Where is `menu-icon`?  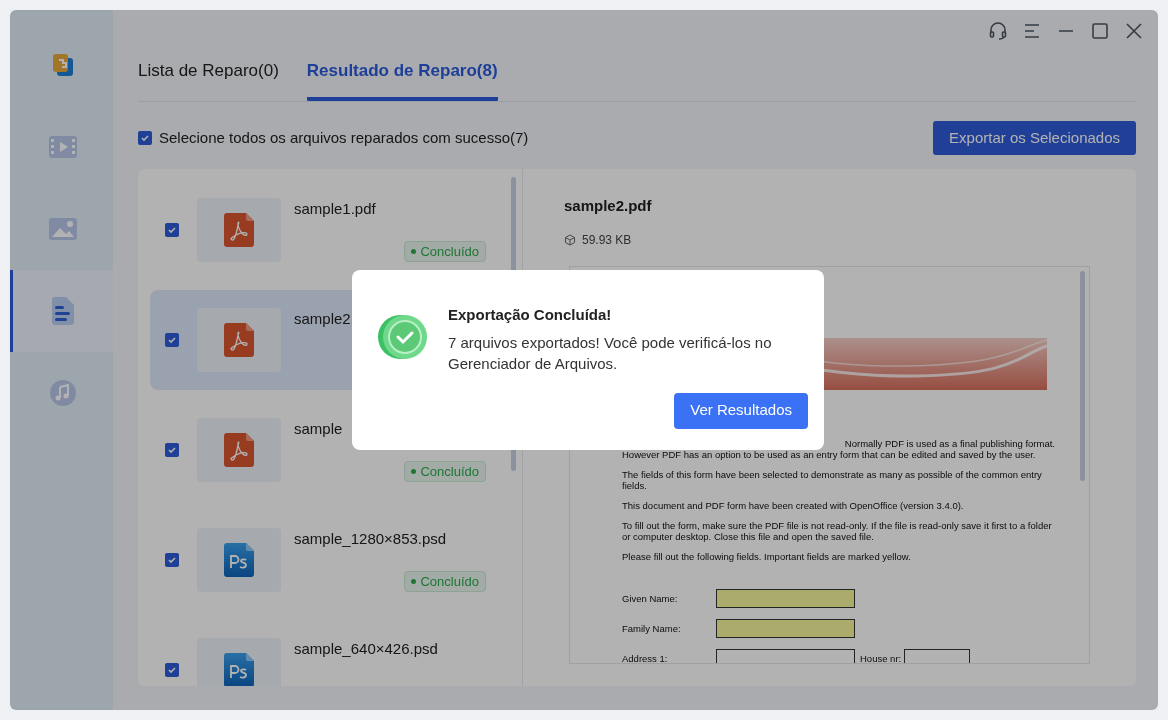 menu-icon is located at coordinates (1032, 31).